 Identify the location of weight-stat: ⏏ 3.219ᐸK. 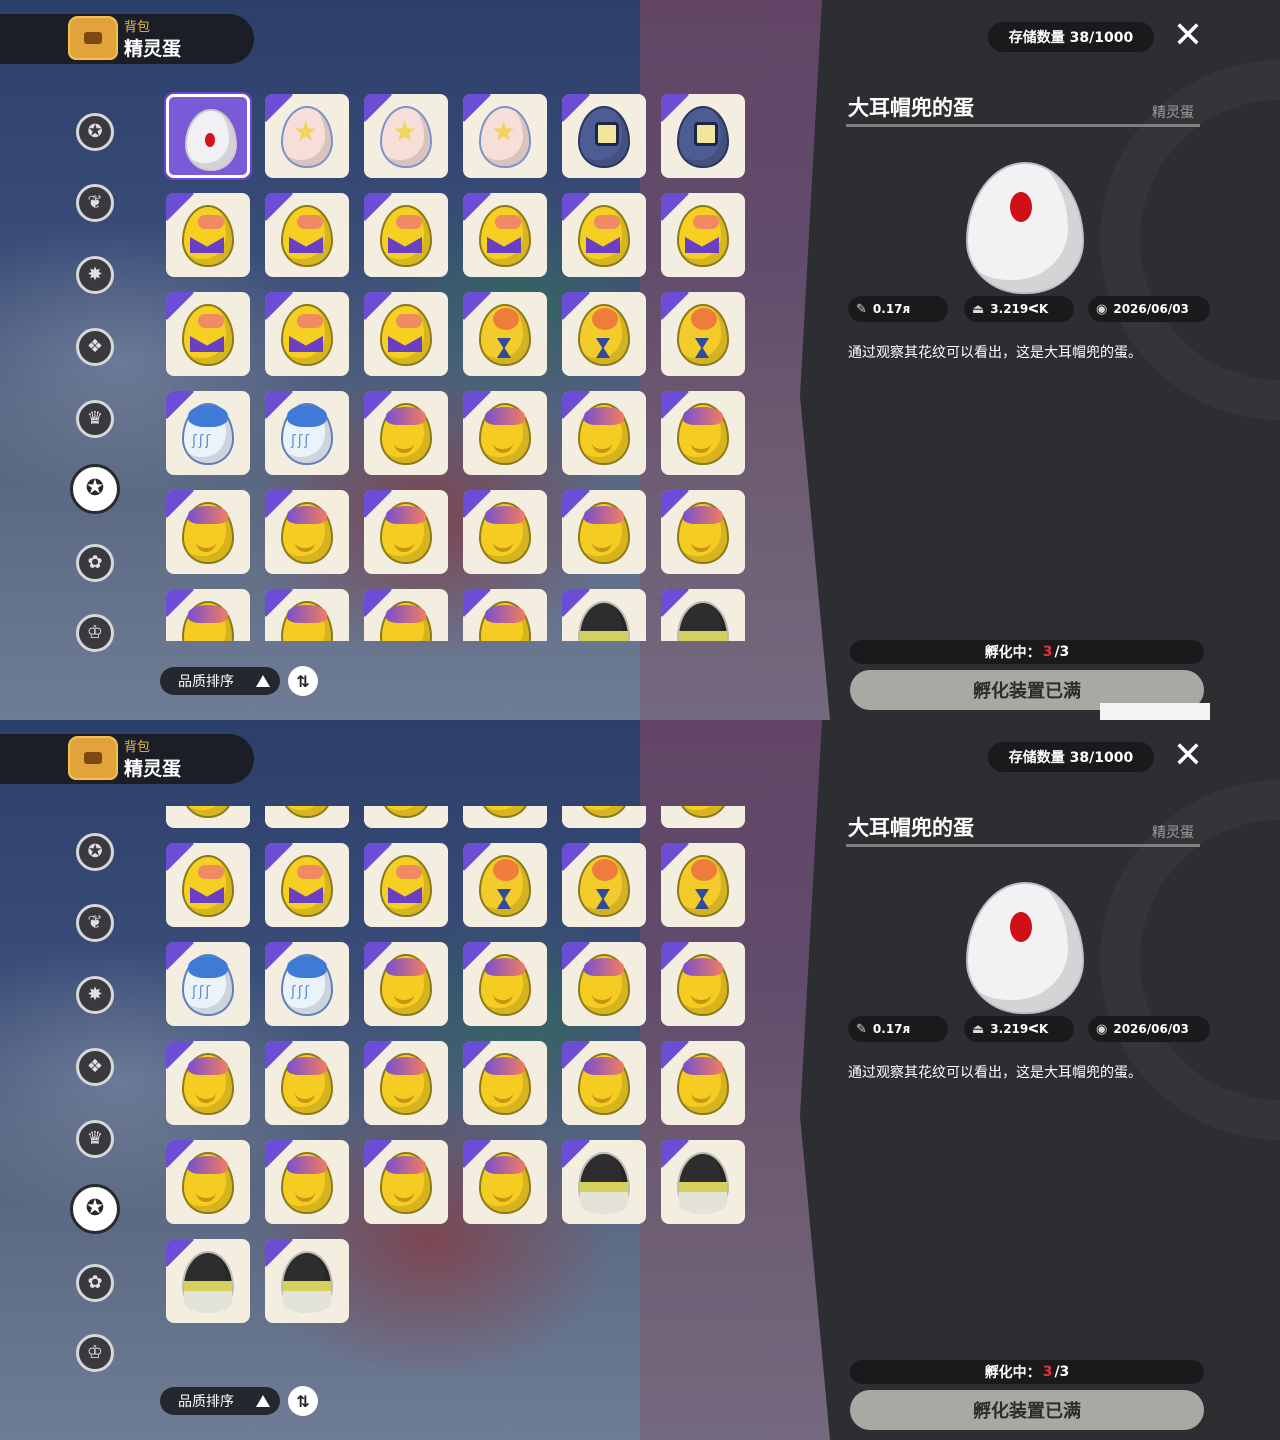
(1019, 309).